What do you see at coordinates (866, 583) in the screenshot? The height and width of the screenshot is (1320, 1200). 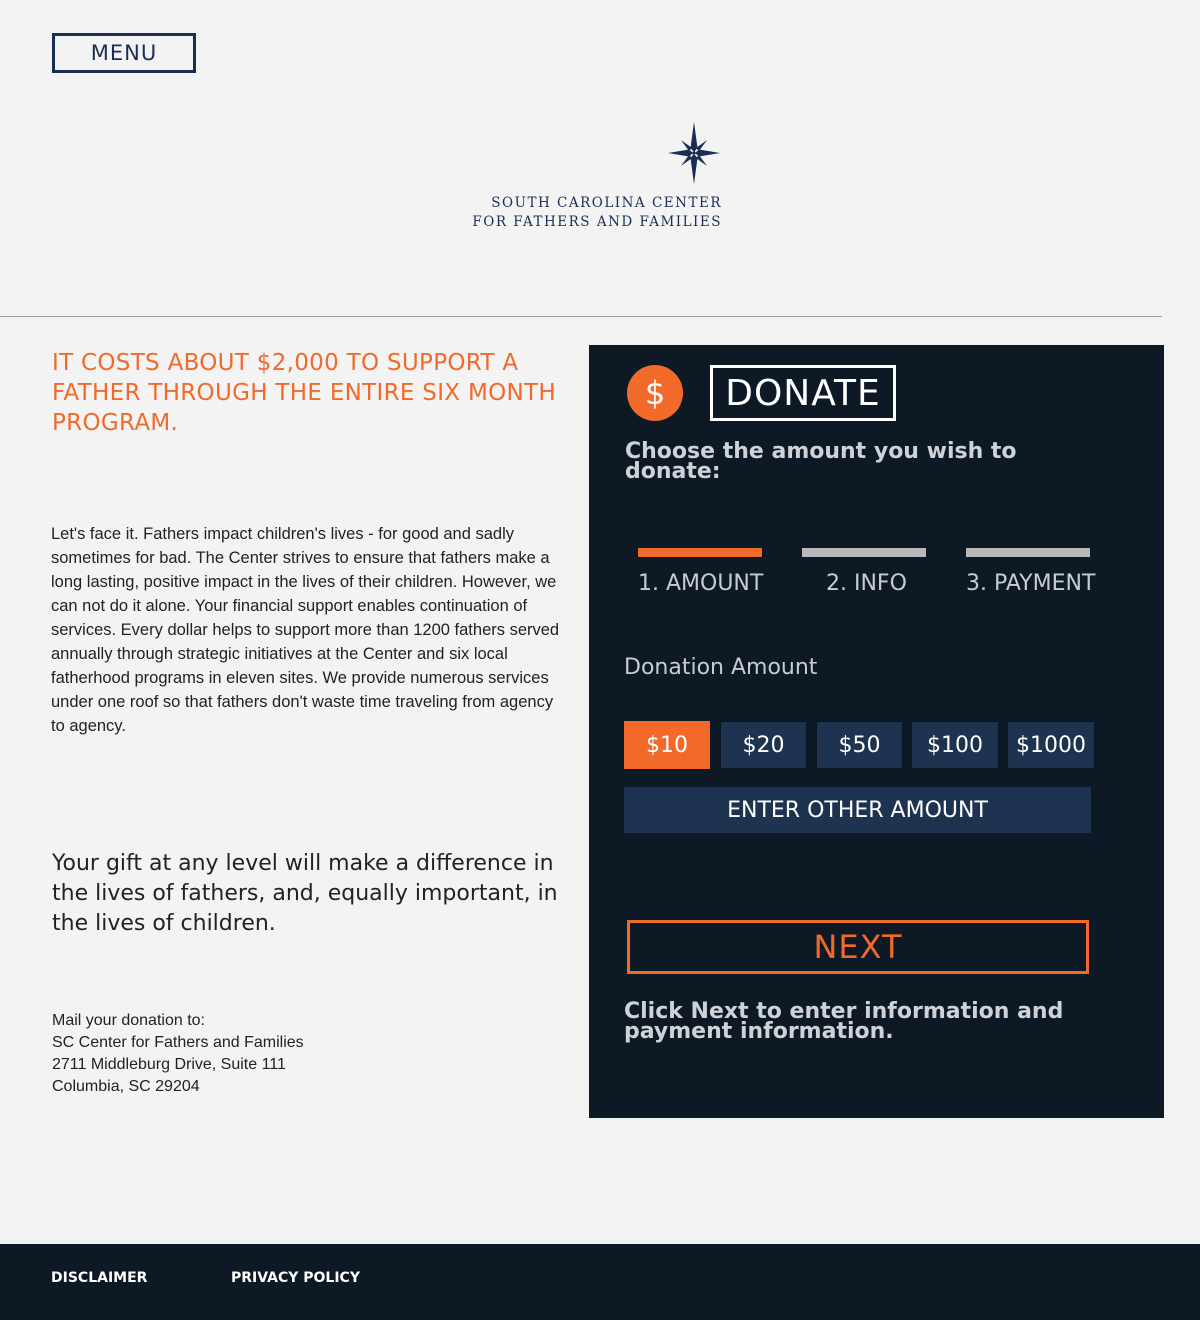 I see `step-label: 2. INFO` at bounding box center [866, 583].